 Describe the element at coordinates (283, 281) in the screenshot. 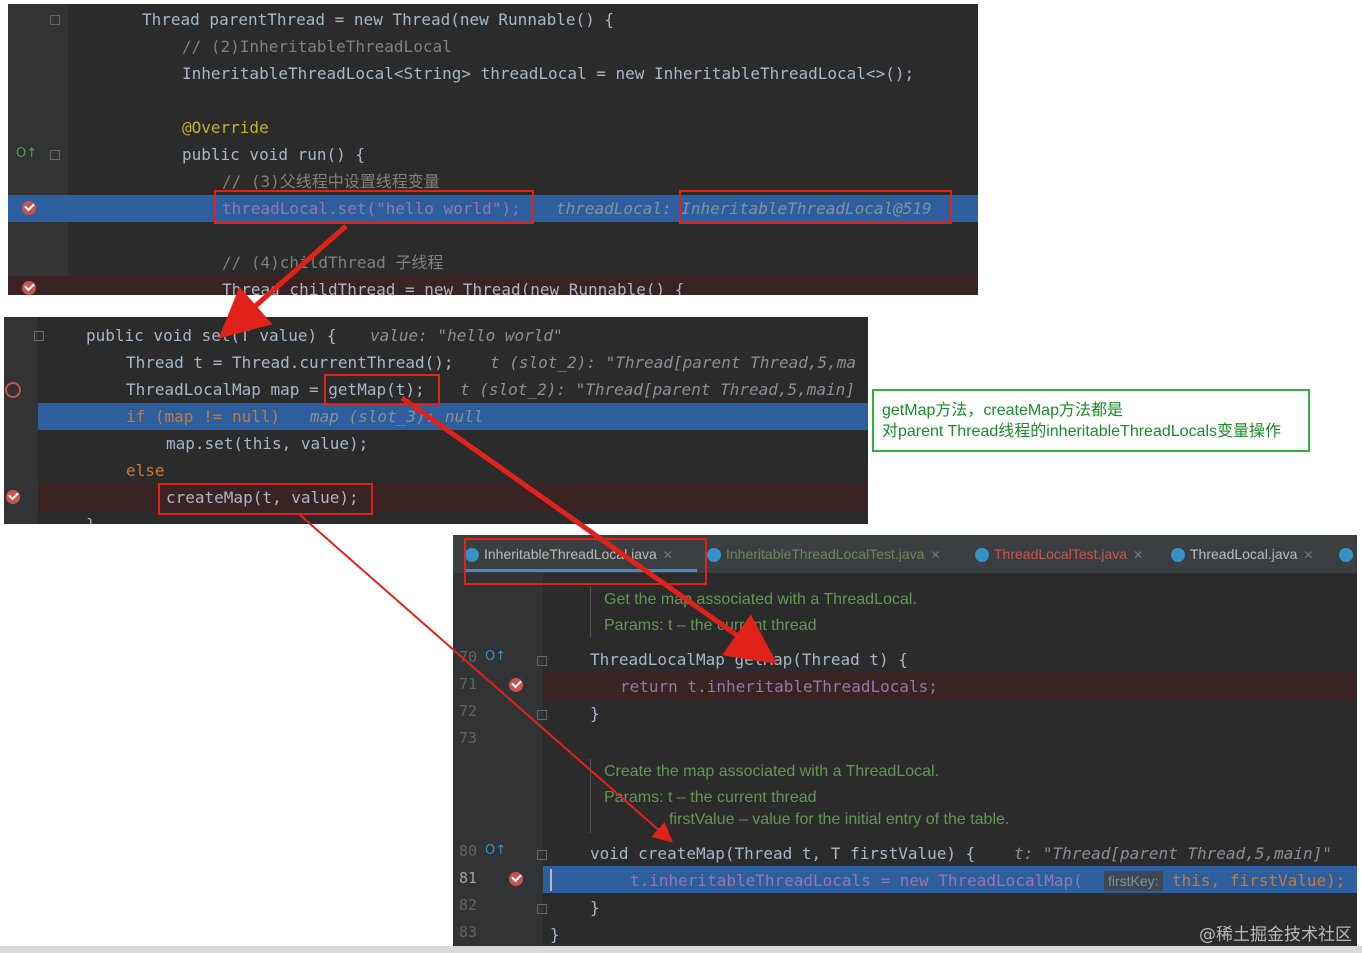

I see `arrow-to-set` at that location.